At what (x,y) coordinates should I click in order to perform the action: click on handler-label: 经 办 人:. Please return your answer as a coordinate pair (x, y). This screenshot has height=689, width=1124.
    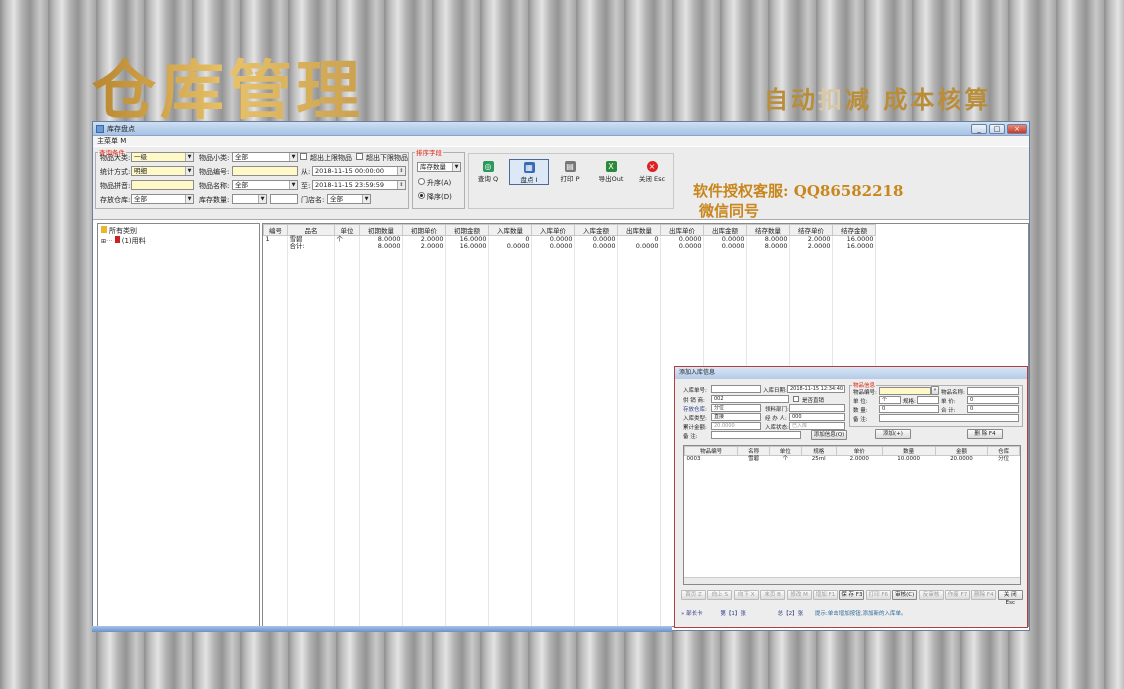
    Looking at the image, I should click on (776, 419).